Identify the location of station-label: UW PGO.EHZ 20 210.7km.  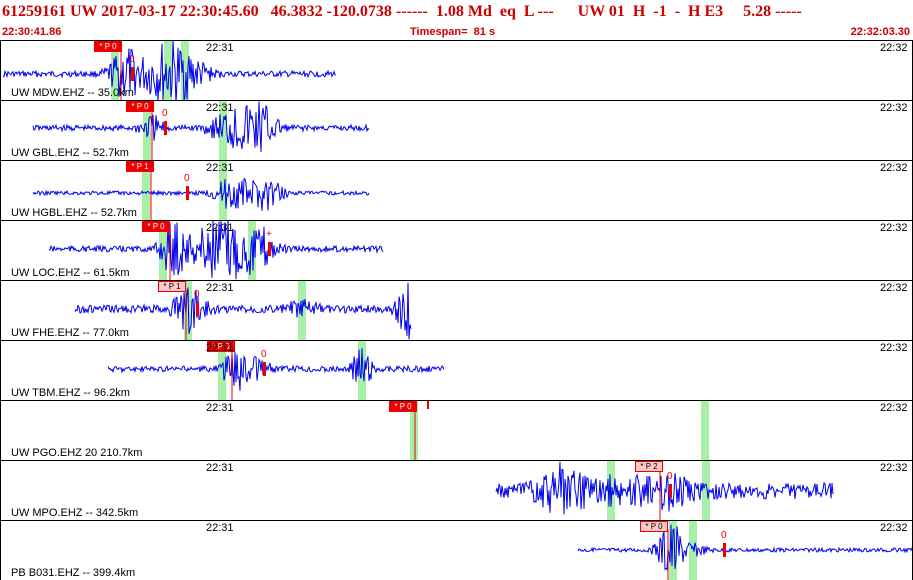
(77, 453).